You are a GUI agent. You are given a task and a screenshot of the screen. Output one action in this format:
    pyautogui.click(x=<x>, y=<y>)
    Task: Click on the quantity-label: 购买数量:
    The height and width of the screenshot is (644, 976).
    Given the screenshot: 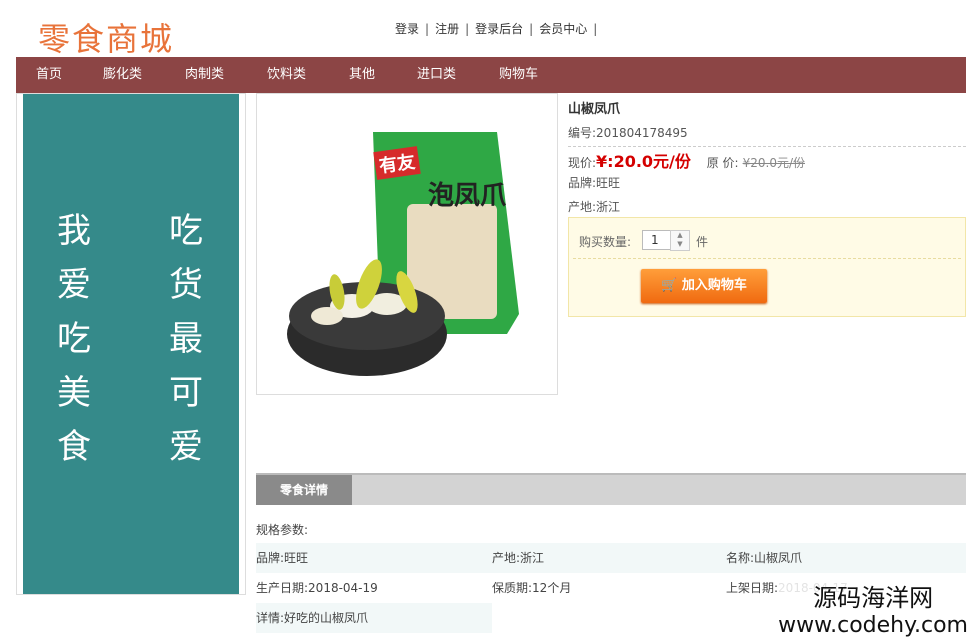 What is the action you would take?
    pyautogui.click(x=605, y=242)
    